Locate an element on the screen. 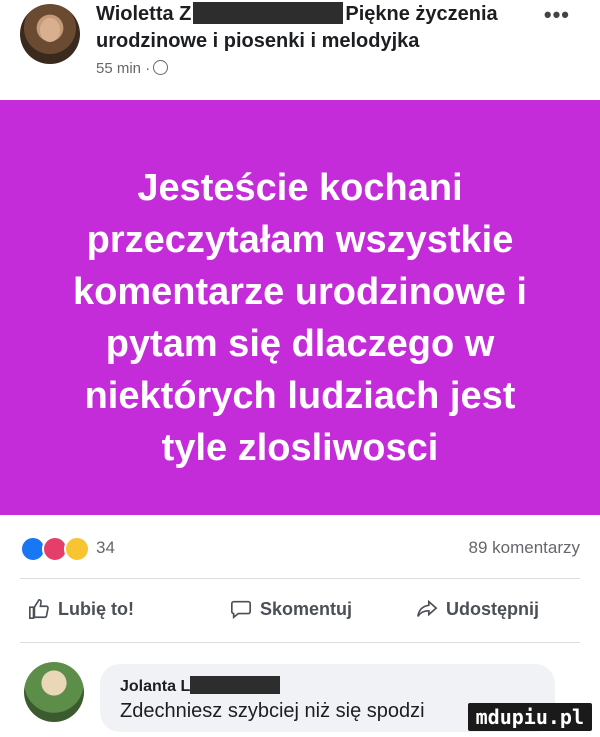  avatar-face is located at coordinates (50, 30).